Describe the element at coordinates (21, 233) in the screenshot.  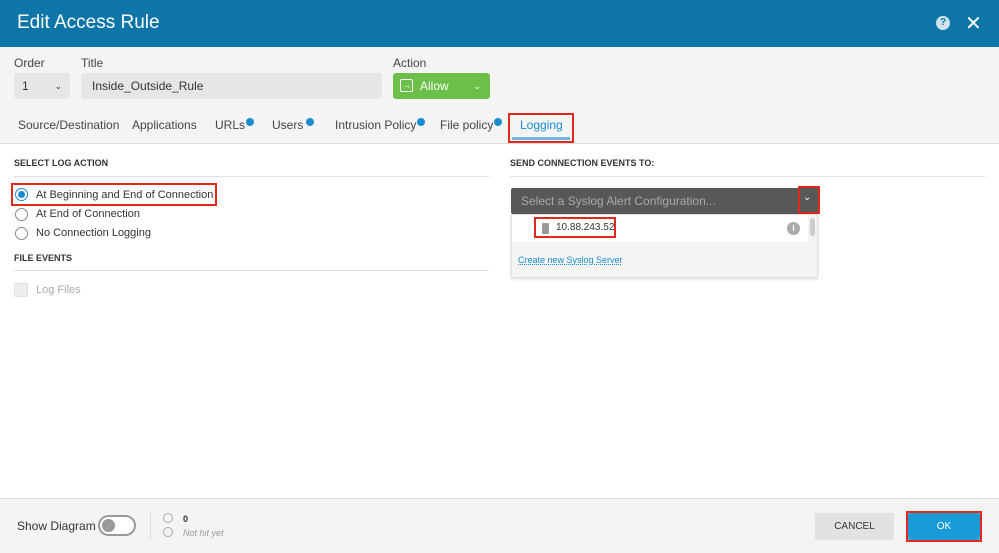
I see `radio-no-logging` at that location.